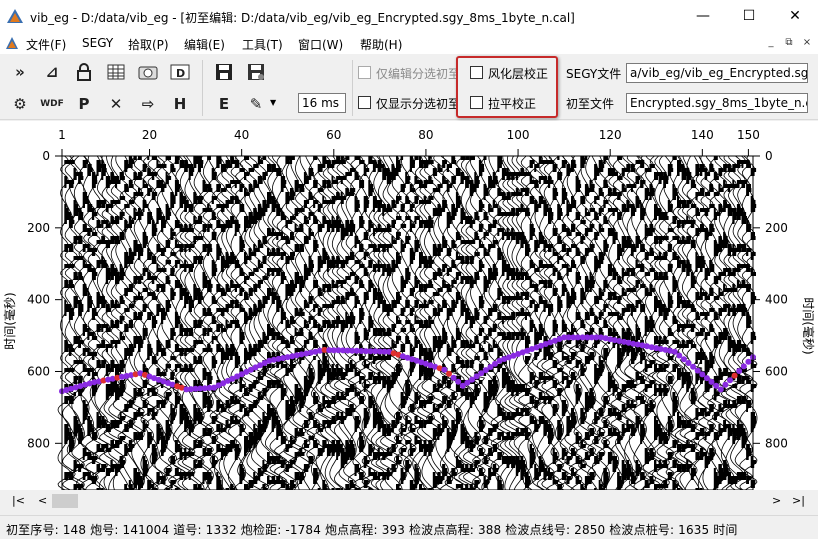  I want to click on menu-help: 帮助(H), so click(381, 44).